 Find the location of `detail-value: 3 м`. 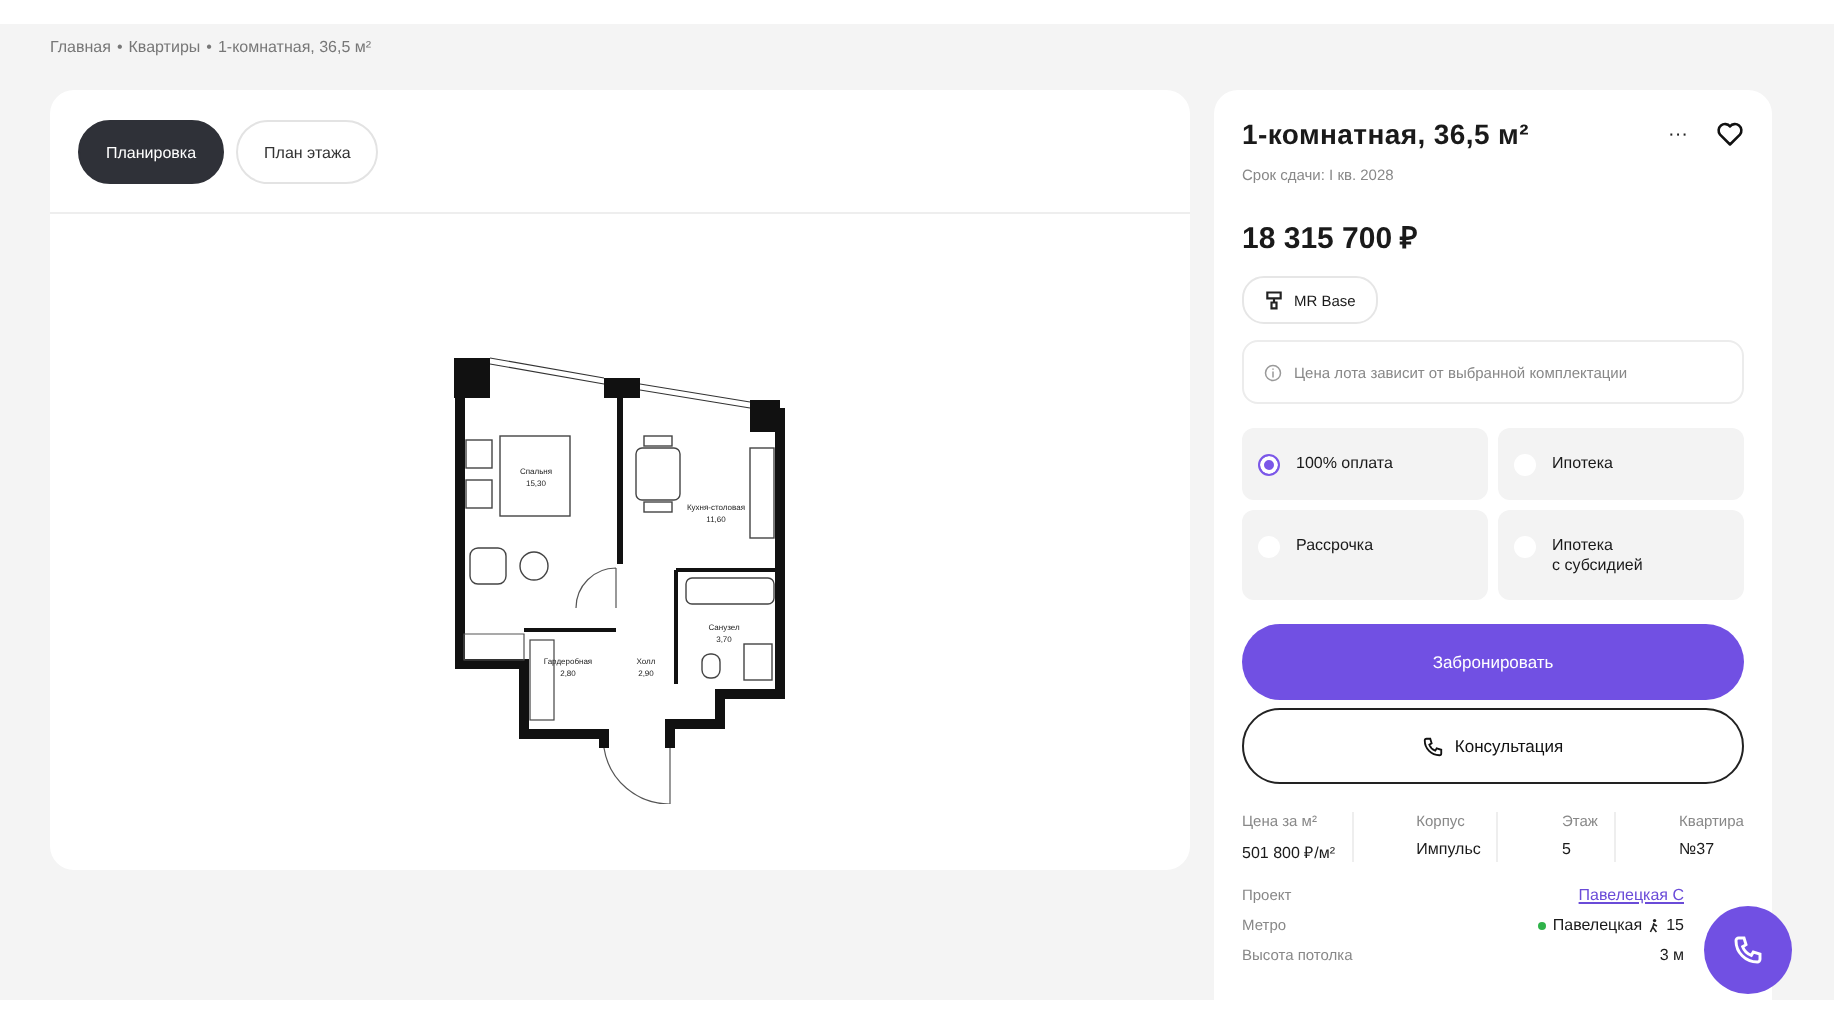

detail-value: 3 м is located at coordinates (1671, 955).